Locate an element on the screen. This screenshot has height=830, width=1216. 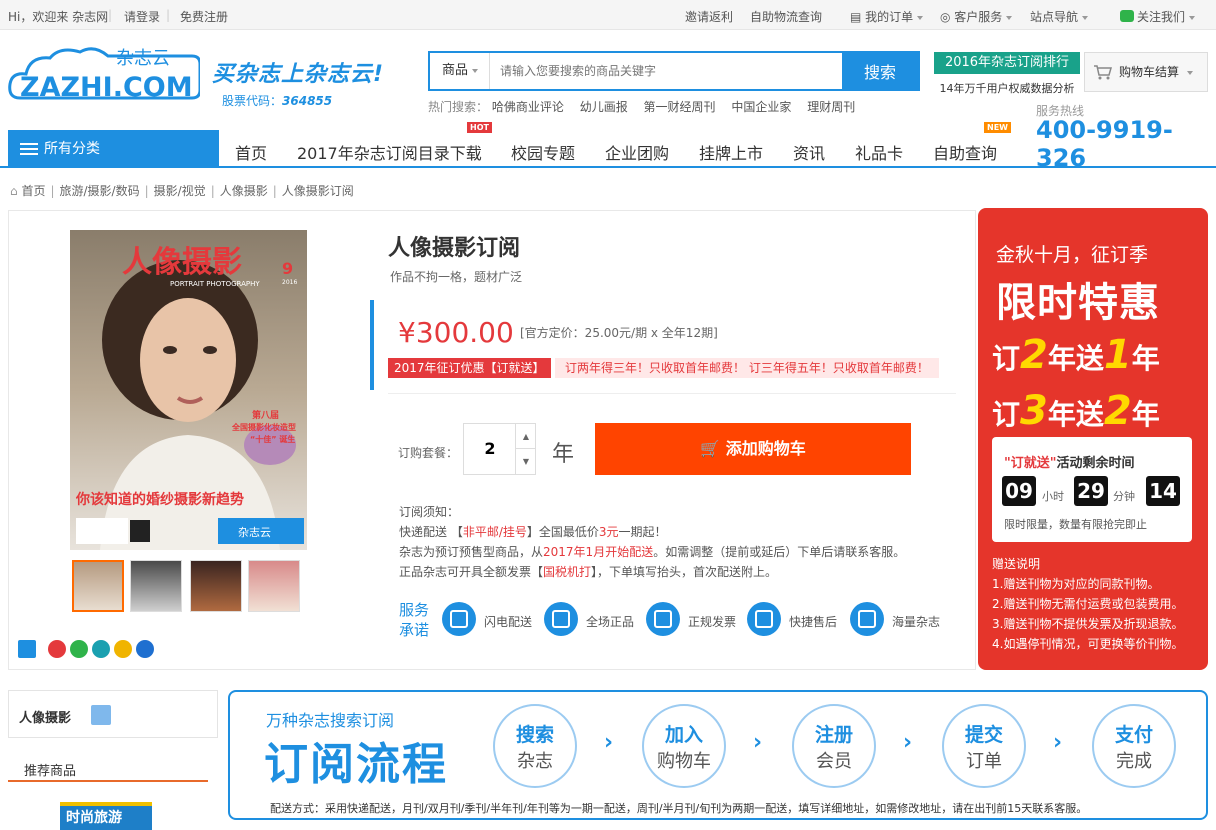
add-to-cart-button: 🛒 添加购物车 is located at coordinates (753, 449).